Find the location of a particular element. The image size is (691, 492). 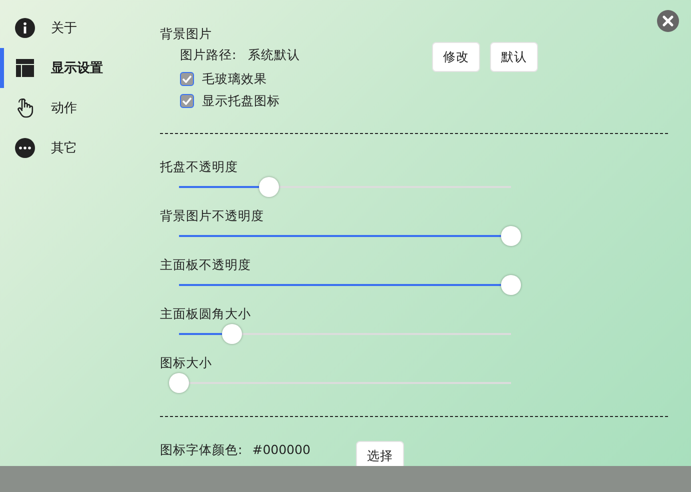

section-title: 背景图片 is located at coordinates (186, 34).